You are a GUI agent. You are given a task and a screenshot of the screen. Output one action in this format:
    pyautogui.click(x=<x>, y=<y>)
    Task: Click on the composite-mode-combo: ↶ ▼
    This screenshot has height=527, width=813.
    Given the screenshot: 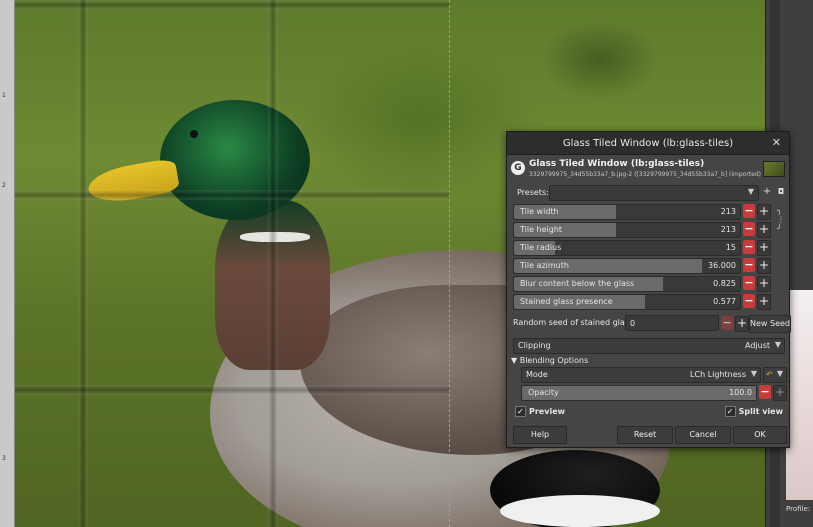 What is the action you would take?
    pyautogui.click(x=775, y=375)
    